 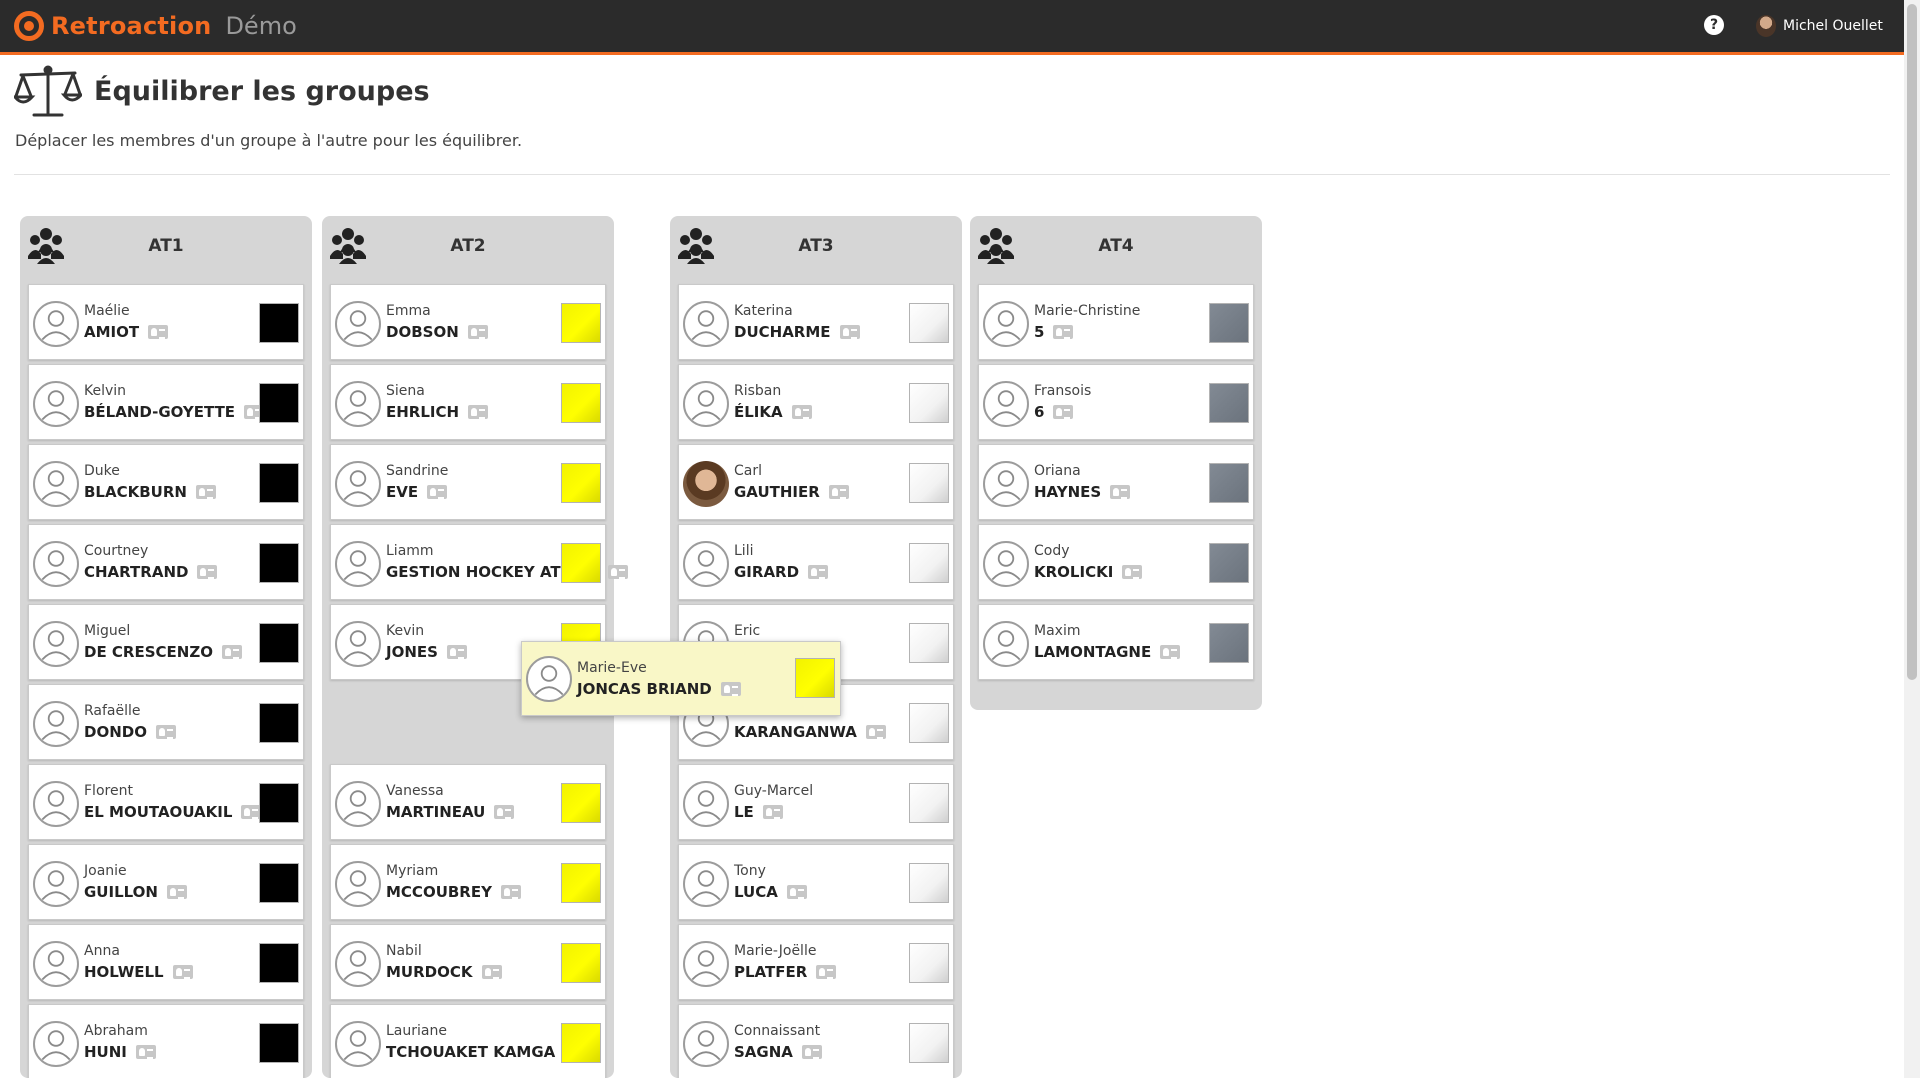 I want to click on member-first-name: Kelvin, so click(x=105, y=391).